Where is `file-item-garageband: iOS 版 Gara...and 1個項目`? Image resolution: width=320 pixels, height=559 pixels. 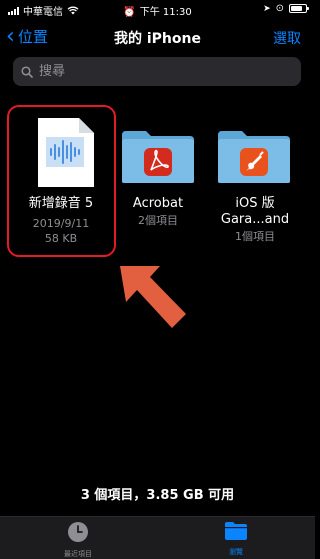 file-item-garageband: iOS 版 Gara...and 1個項目 is located at coordinates (255, 220).